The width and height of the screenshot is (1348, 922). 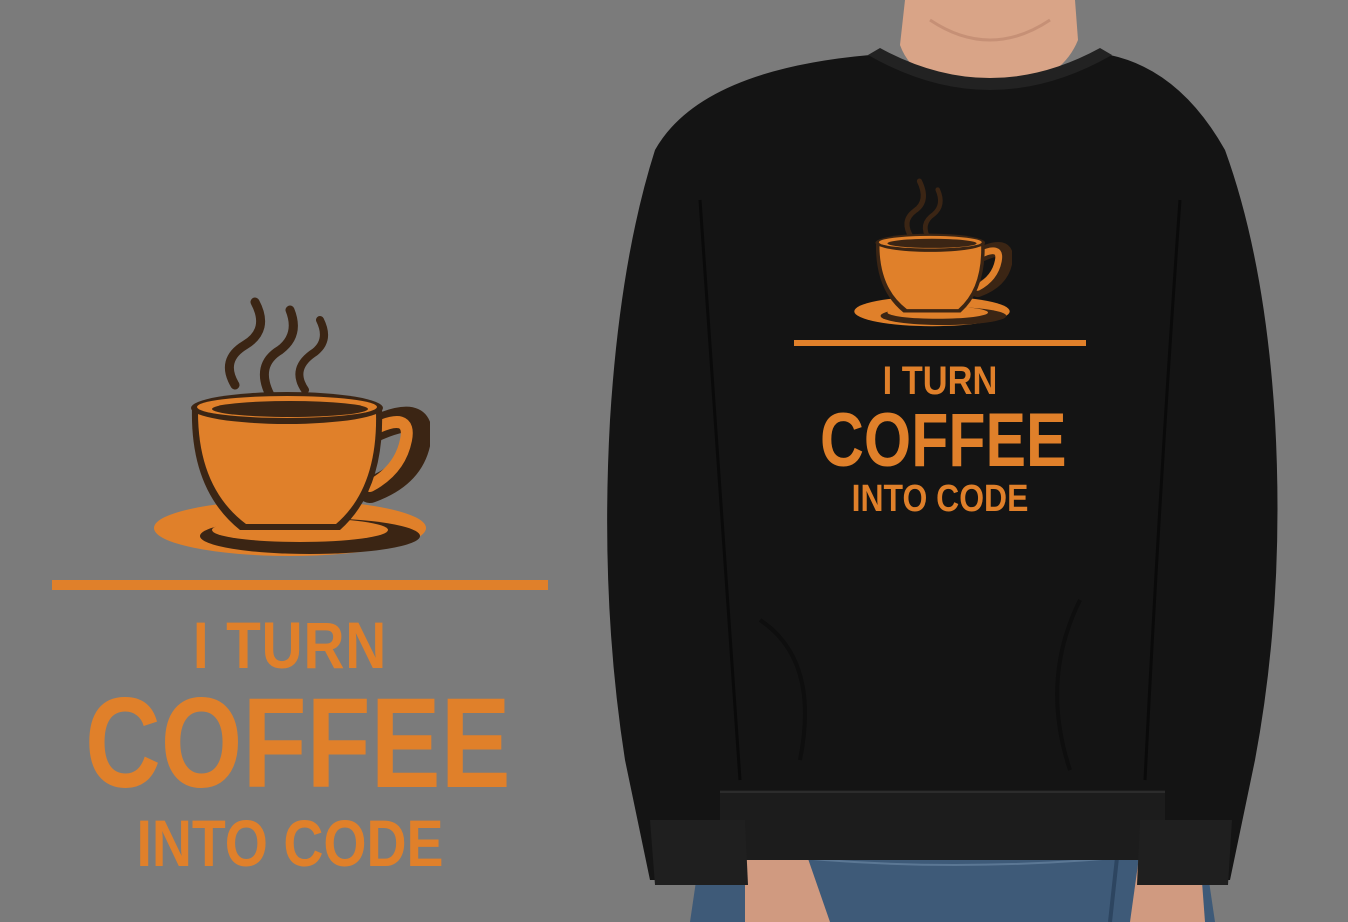 I want to click on sweatshirt-print: I TURN COFFEE INTO CODE, so click(x=940, y=347).